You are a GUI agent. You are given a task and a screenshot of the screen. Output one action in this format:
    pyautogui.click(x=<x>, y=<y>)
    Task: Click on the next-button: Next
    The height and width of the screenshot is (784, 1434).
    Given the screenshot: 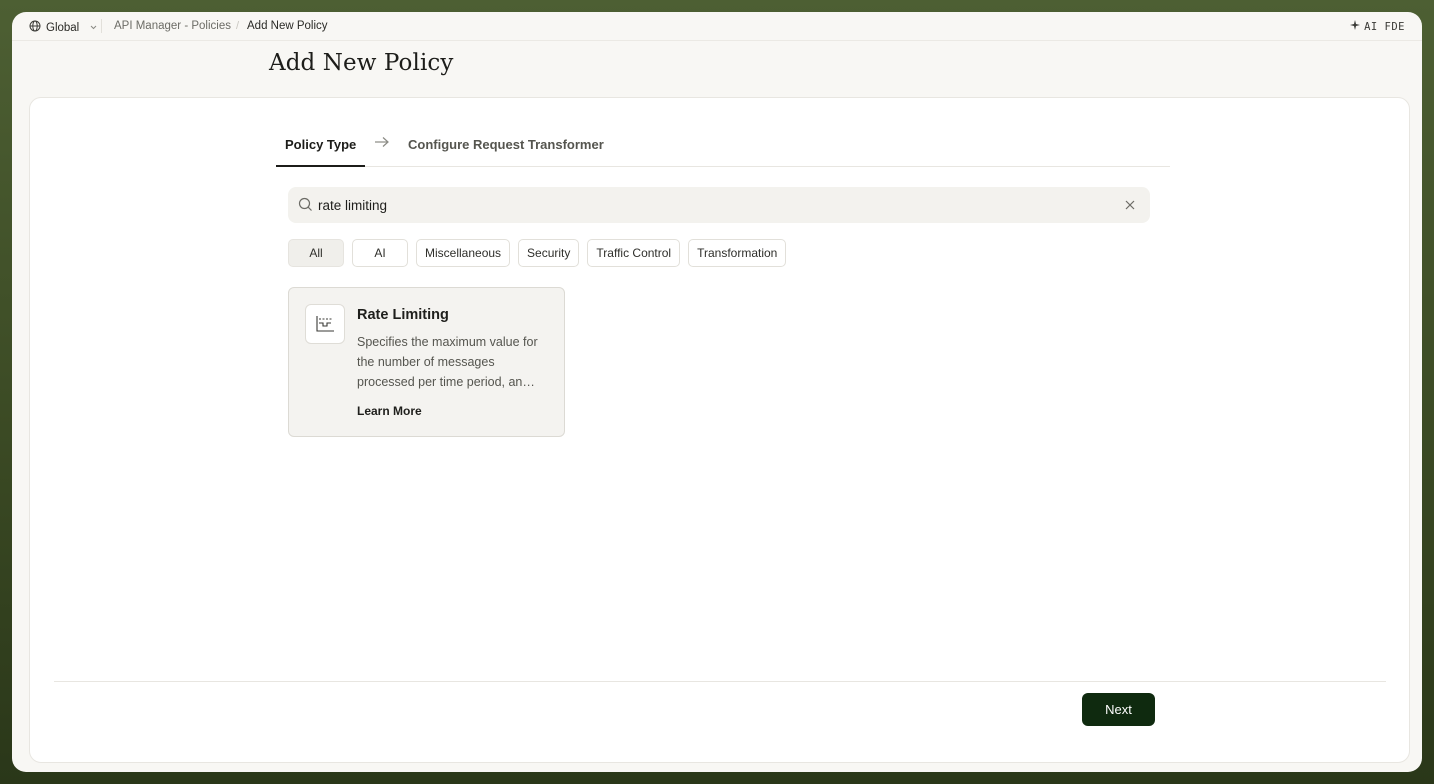 What is the action you would take?
    pyautogui.click(x=1118, y=709)
    